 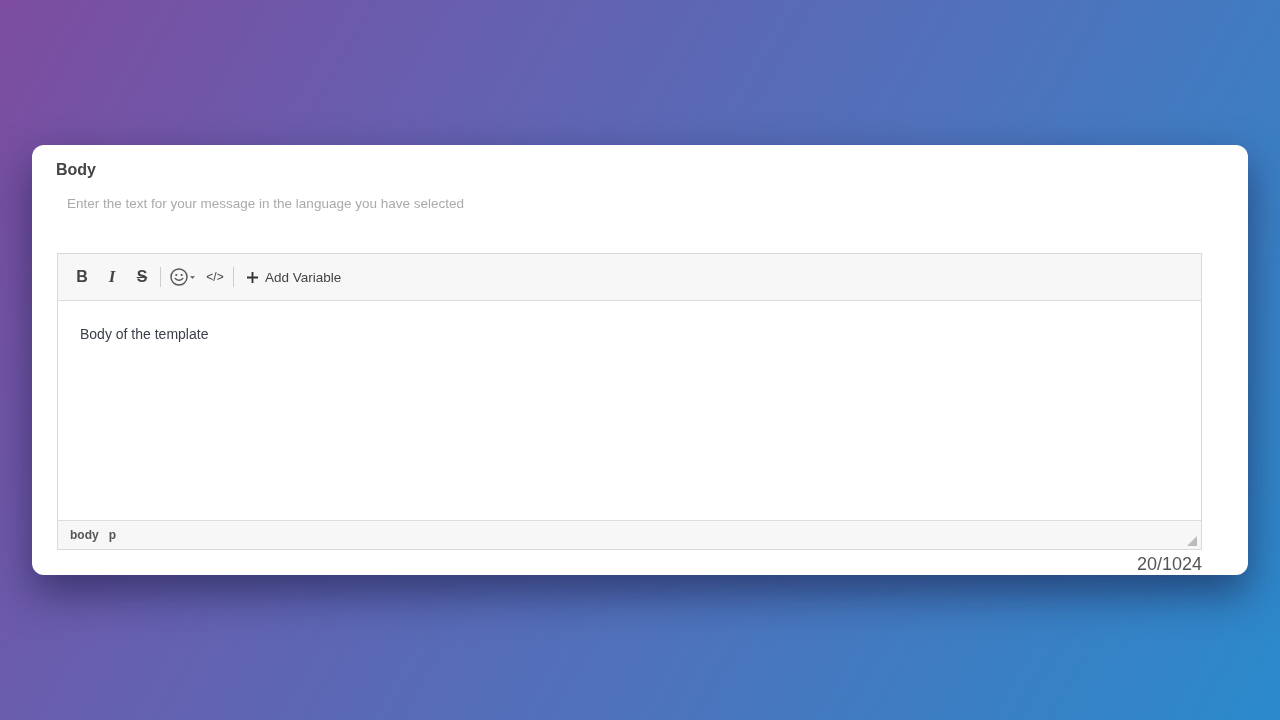 I want to click on smiley-icon, so click(x=178, y=277).